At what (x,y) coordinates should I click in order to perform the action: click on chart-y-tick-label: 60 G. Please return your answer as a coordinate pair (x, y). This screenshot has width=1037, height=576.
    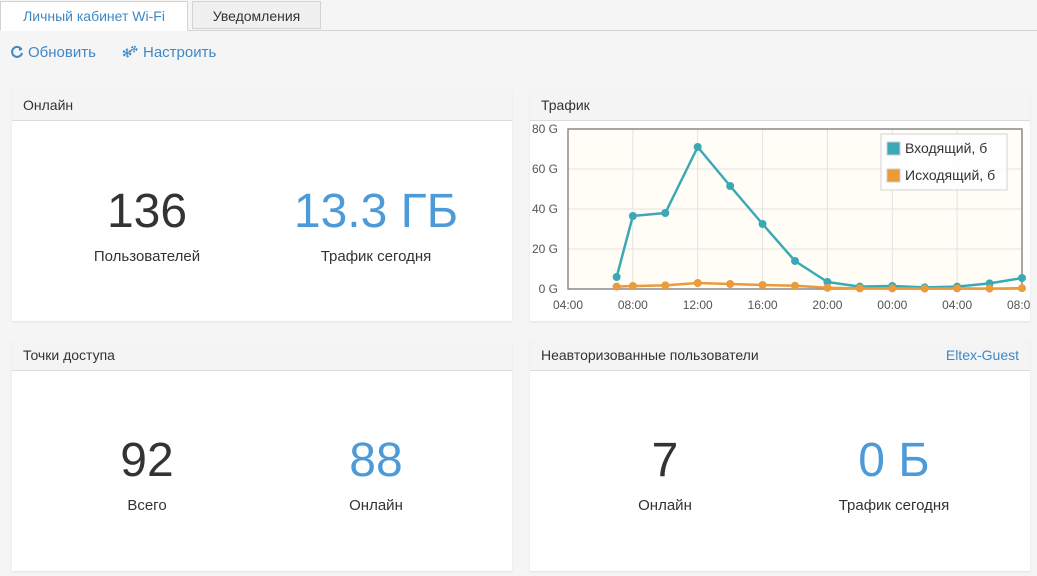
    Looking at the image, I should click on (545, 169).